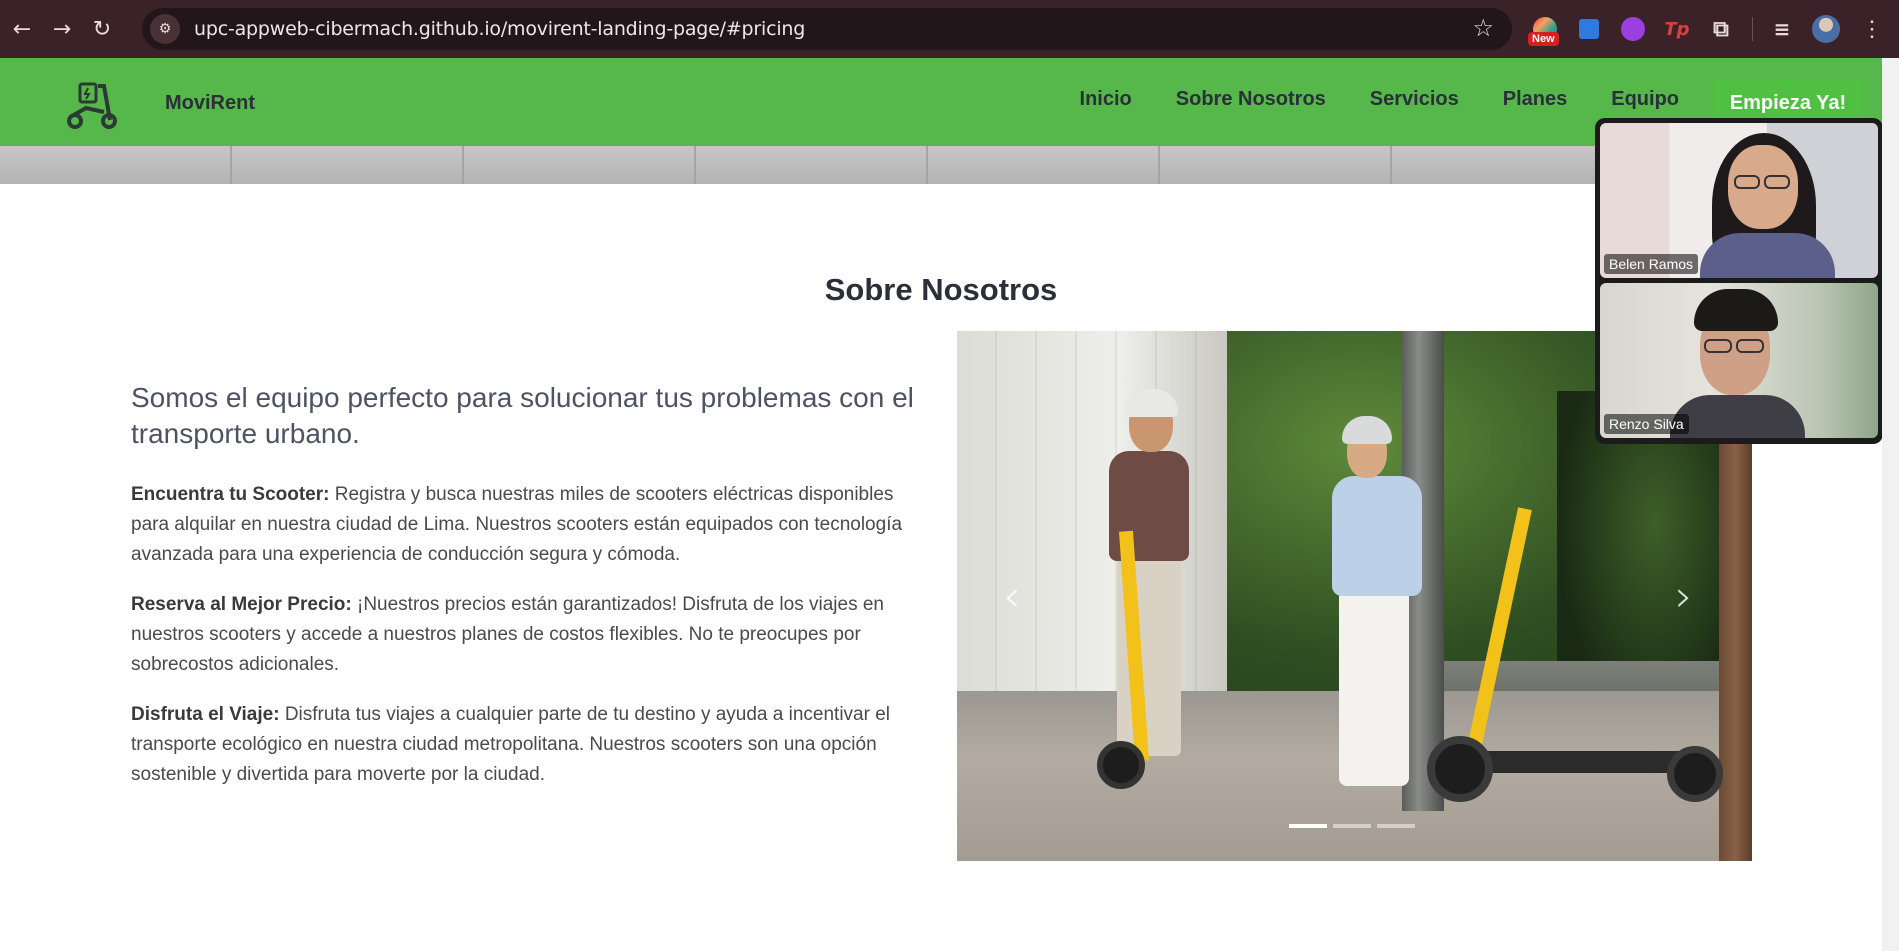 This screenshot has height=951, width=1899. Describe the element at coordinates (62, 29) in the screenshot. I see `forward-icon: →` at that location.